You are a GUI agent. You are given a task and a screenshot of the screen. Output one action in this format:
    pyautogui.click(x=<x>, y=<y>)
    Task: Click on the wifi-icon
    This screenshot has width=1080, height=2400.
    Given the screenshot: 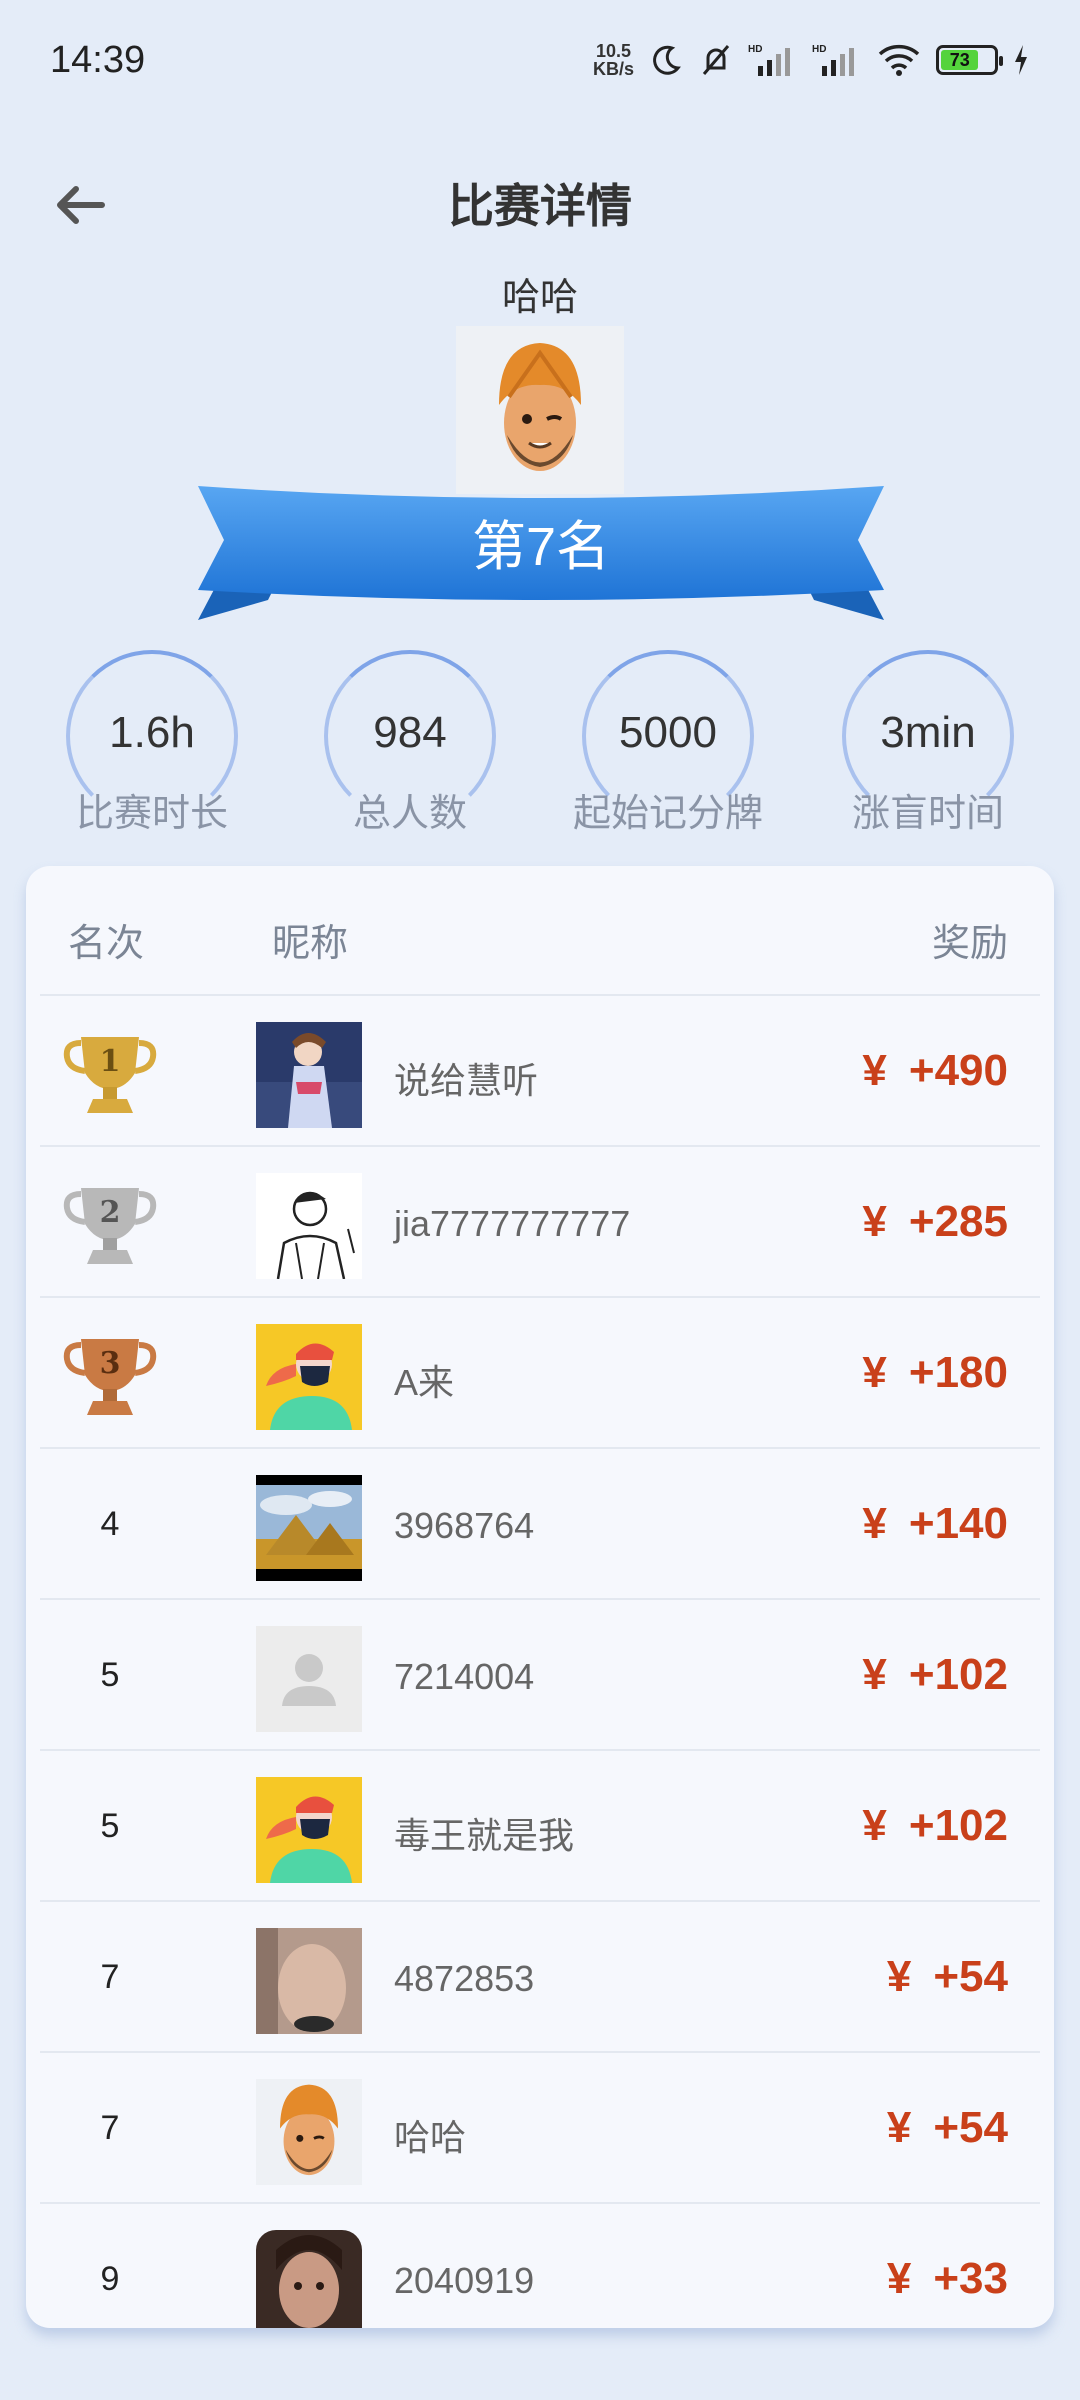 What is the action you would take?
    pyautogui.click(x=899, y=60)
    